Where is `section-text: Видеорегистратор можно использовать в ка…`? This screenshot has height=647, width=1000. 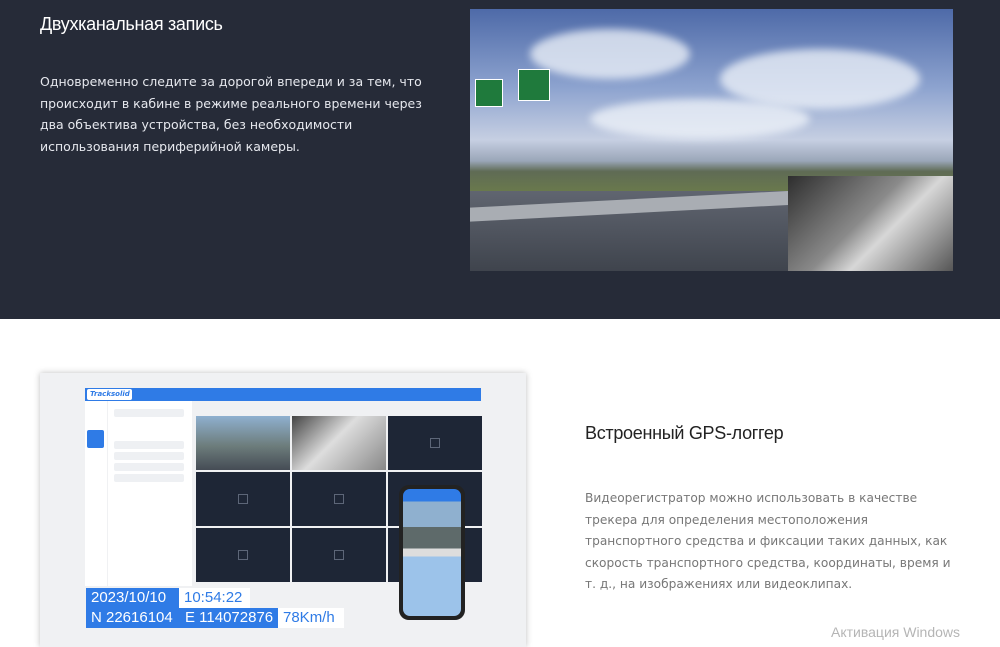
section-text: Видеорегистратор можно использовать в ка… is located at coordinates (768, 541).